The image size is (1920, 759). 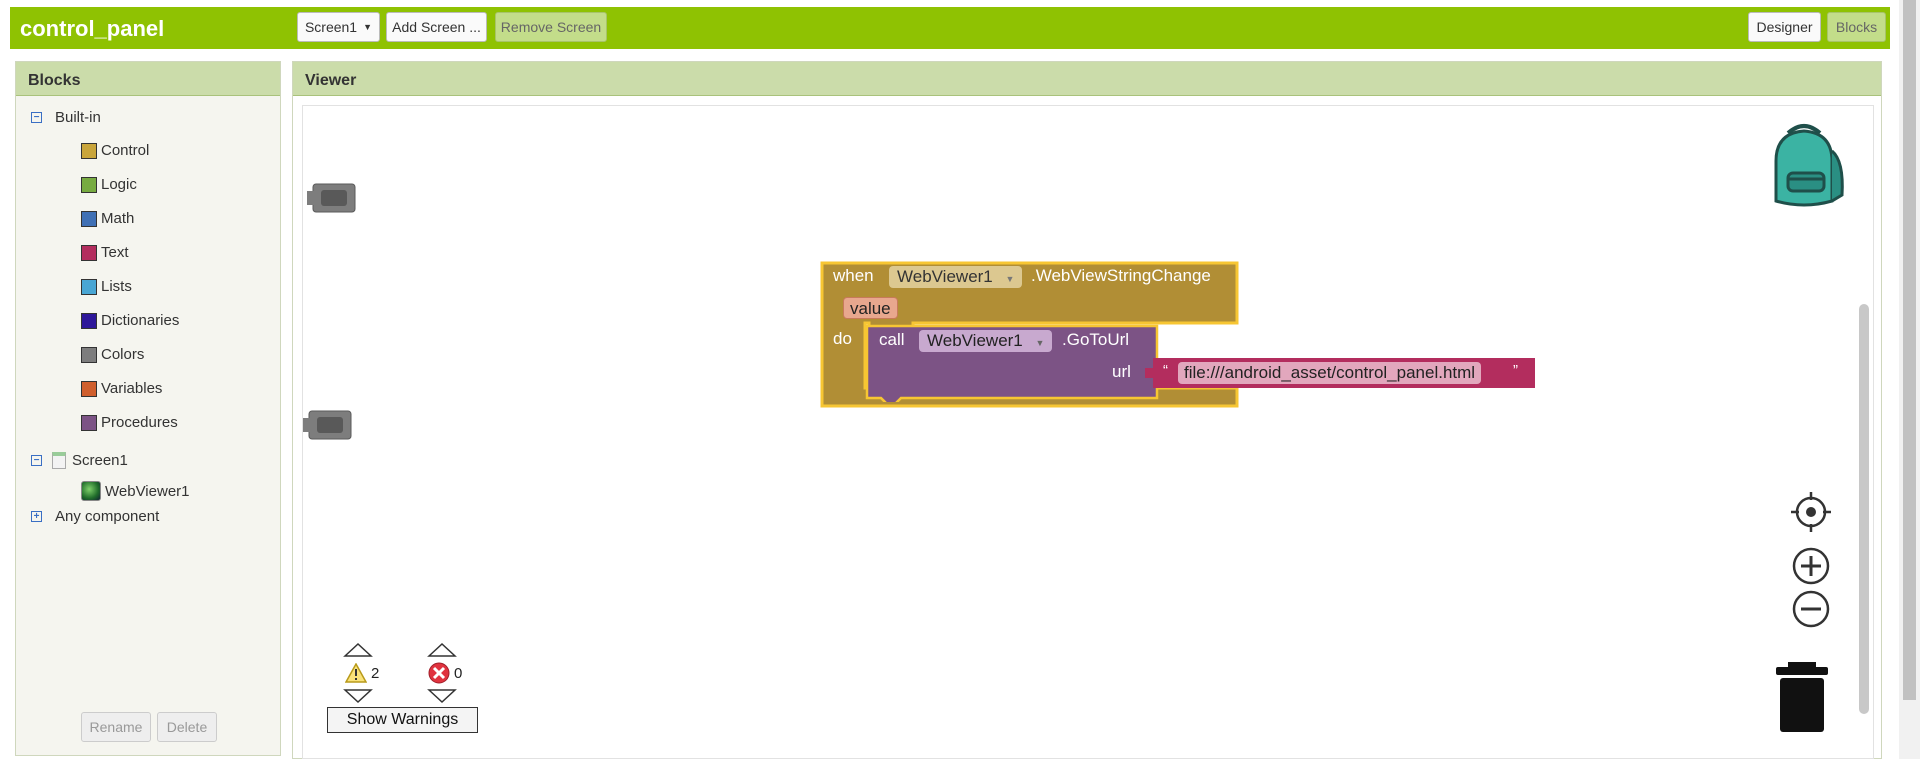 I want to click on delete-button: Delete, so click(x=187, y=727).